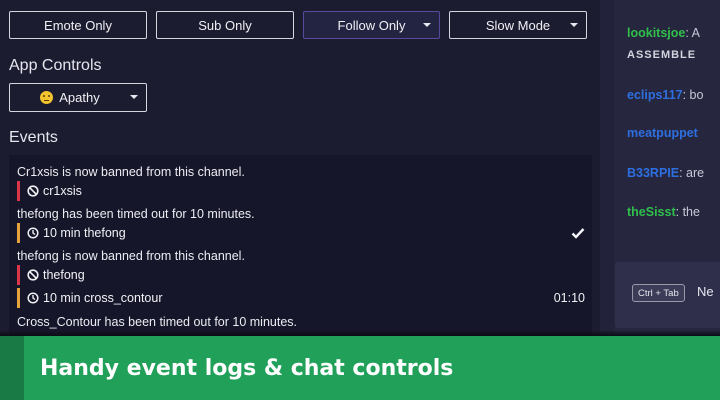 The height and width of the screenshot is (400, 720). I want to click on ban-tag: thefong, so click(51, 275).